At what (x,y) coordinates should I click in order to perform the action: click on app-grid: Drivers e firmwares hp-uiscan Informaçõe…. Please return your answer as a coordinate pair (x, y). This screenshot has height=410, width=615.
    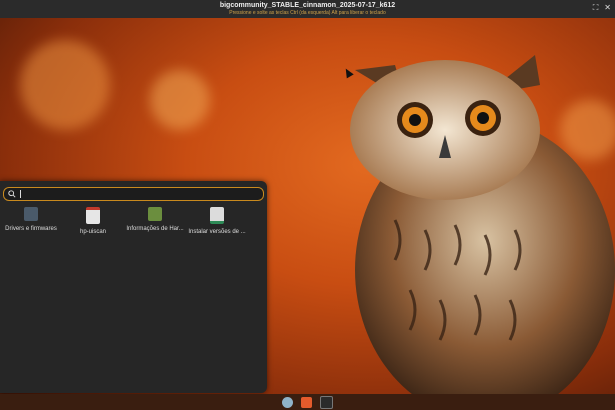
    Looking at the image, I should click on (133, 221).